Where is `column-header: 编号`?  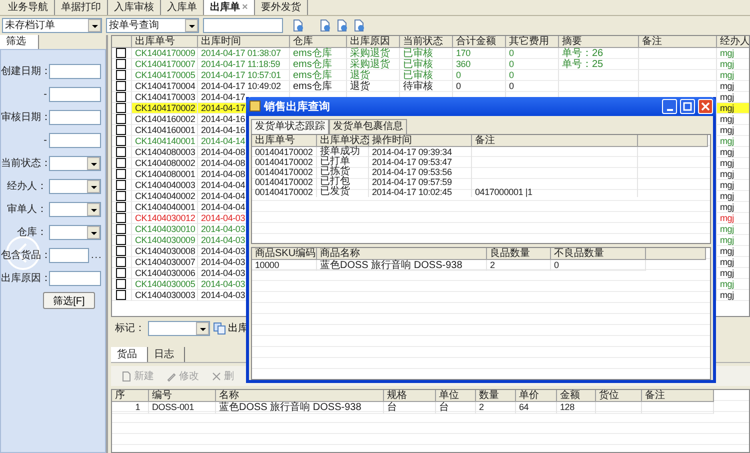 column-header: 编号 is located at coordinates (182, 396).